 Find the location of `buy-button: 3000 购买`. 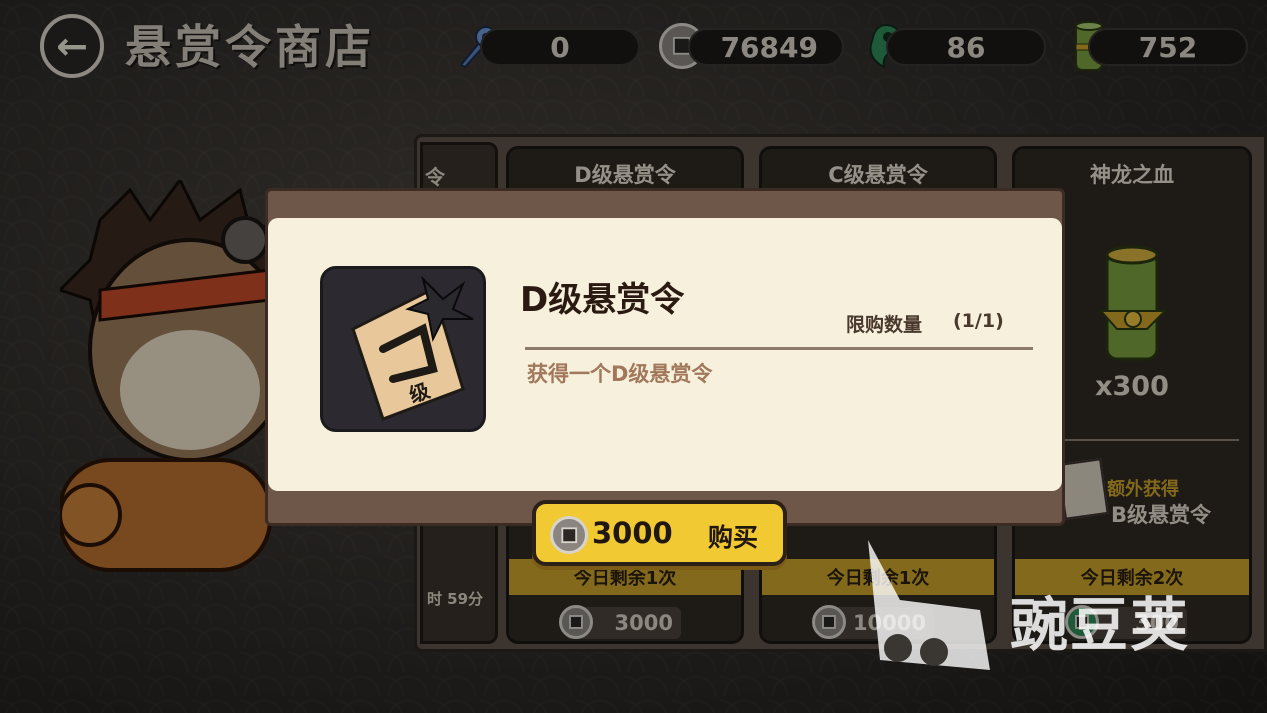

buy-button: 3000 购买 is located at coordinates (659, 533).